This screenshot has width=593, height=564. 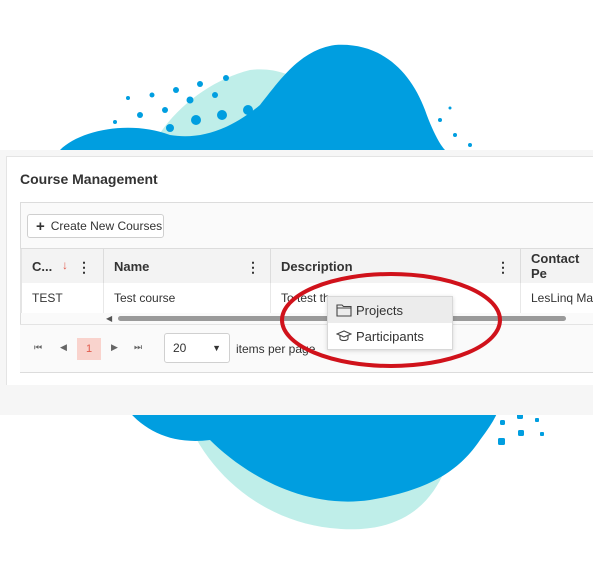 I want to click on context-menu-item-participants: Participants, so click(x=390, y=336).